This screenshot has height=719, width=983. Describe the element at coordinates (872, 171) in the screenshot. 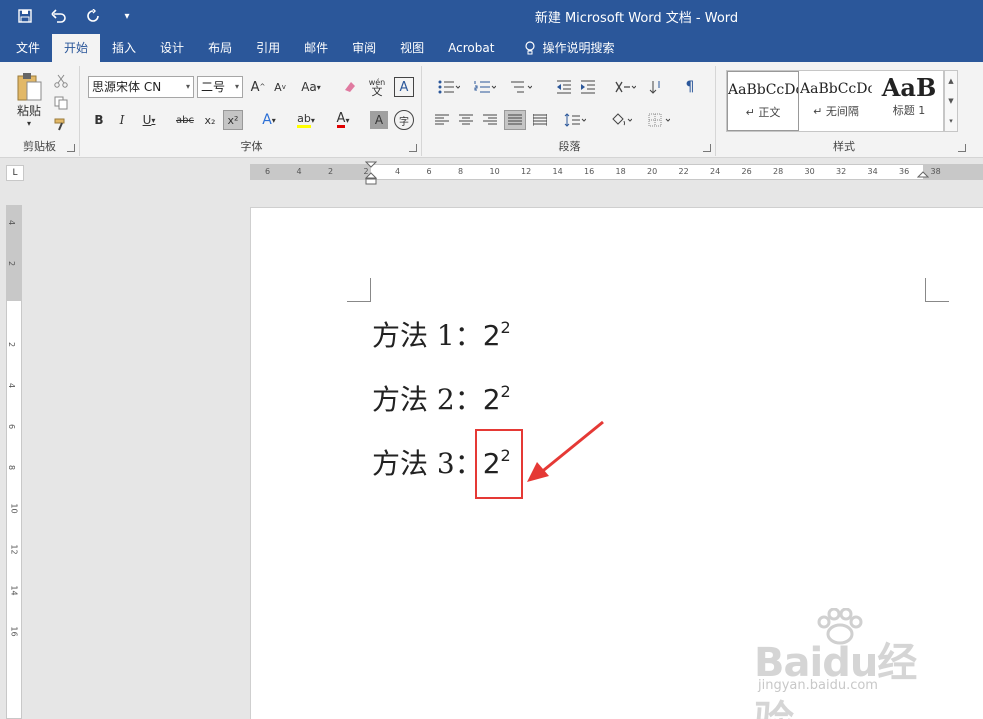

I see `ruler-h-number: 34` at that location.